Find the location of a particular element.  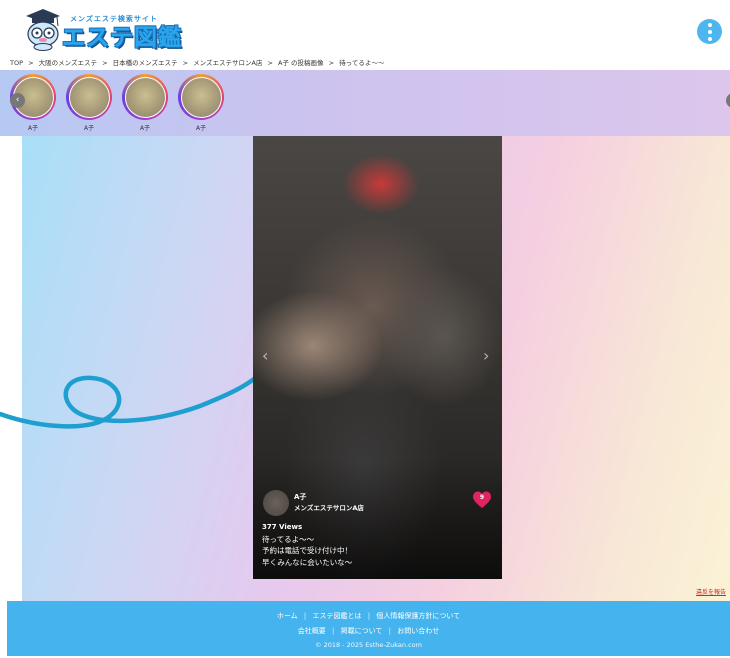

footer-link-home: ホーム is located at coordinates (287, 616).